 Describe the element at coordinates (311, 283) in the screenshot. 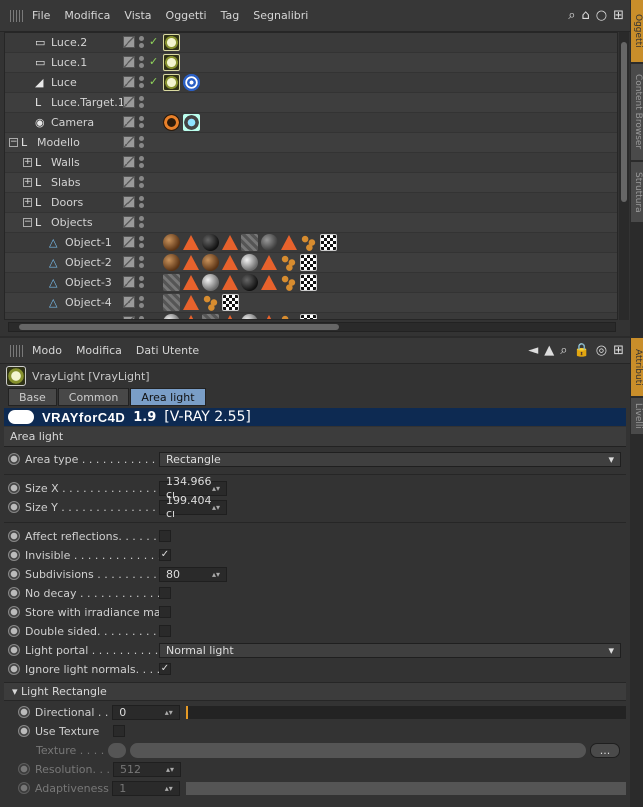

I see `tree-row: △ Object-3` at that location.